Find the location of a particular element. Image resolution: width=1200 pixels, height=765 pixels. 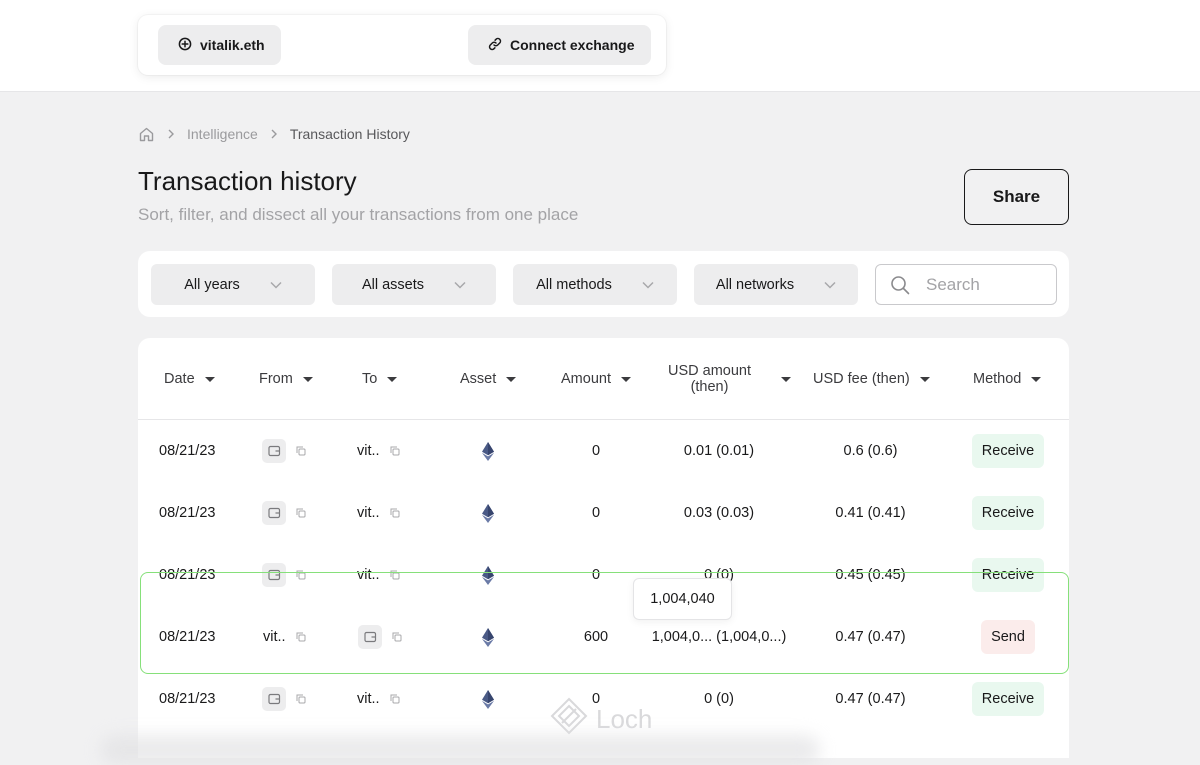

cell-from: vit.. is located at coordinates (284, 637).